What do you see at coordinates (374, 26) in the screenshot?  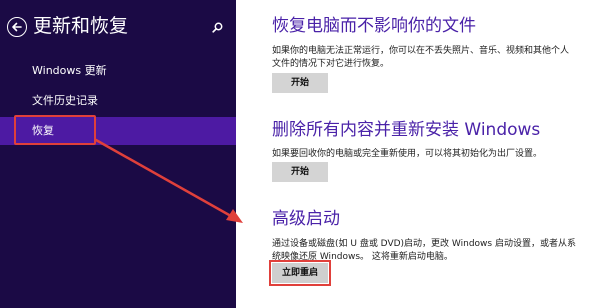 I see `section-title-refresh: 恢复电脑而不影响你的文件` at bounding box center [374, 26].